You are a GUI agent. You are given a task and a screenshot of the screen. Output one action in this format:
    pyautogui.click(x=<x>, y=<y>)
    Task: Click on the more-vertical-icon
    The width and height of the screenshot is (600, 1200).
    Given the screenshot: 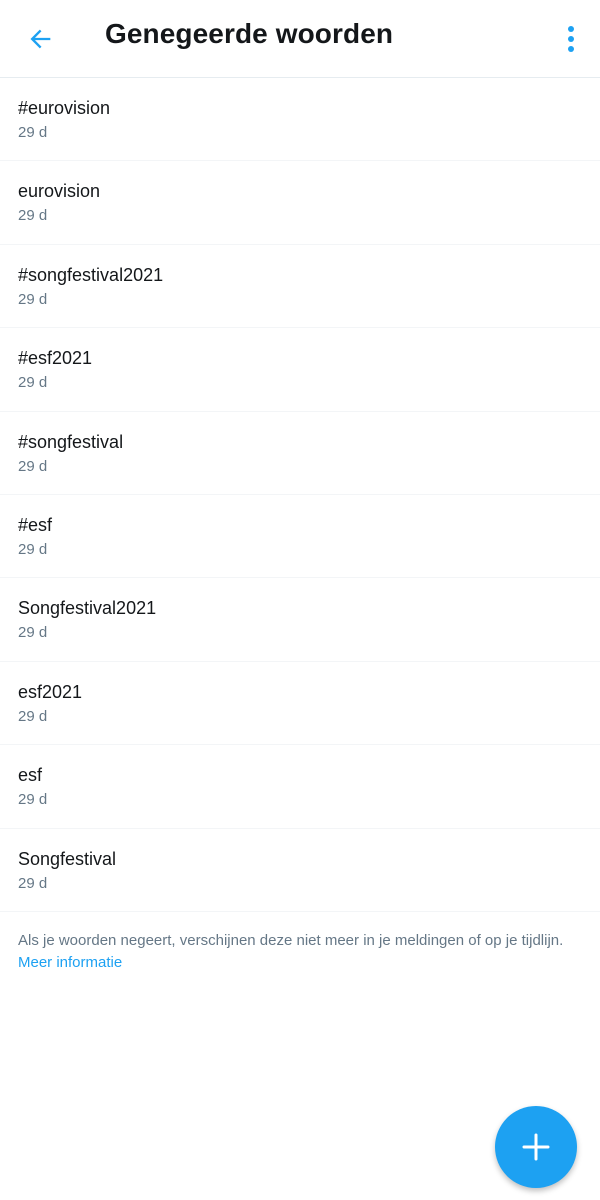 What is the action you would take?
    pyautogui.click(x=571, y=39)
    